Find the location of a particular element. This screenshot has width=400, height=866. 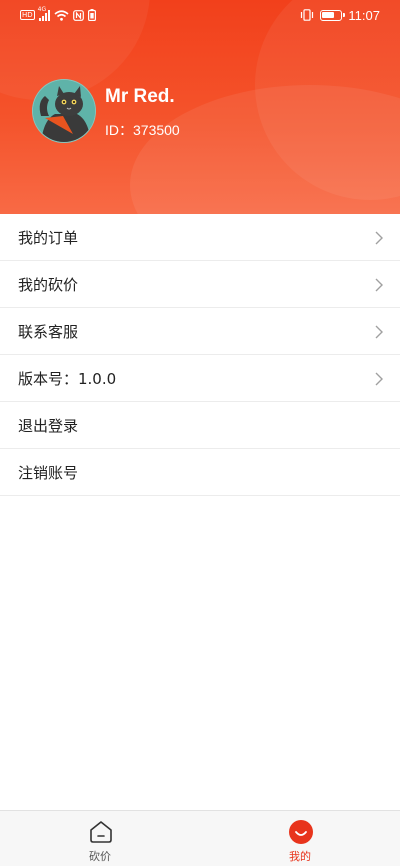

user-id: ID：373500 is located at coordinates (142, 130).